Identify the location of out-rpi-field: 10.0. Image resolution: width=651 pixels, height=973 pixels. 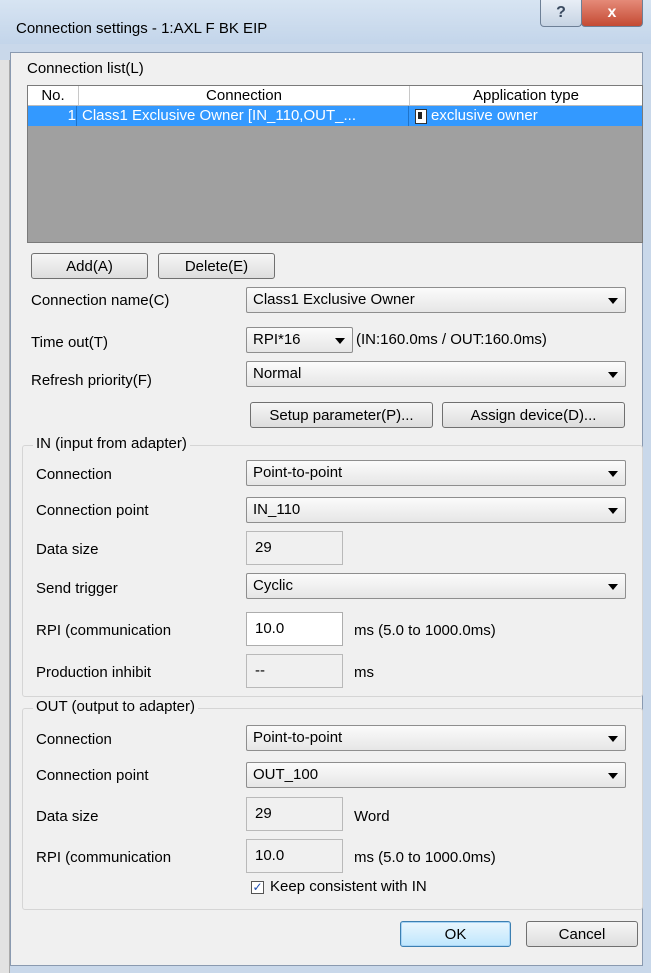
(294, 856).